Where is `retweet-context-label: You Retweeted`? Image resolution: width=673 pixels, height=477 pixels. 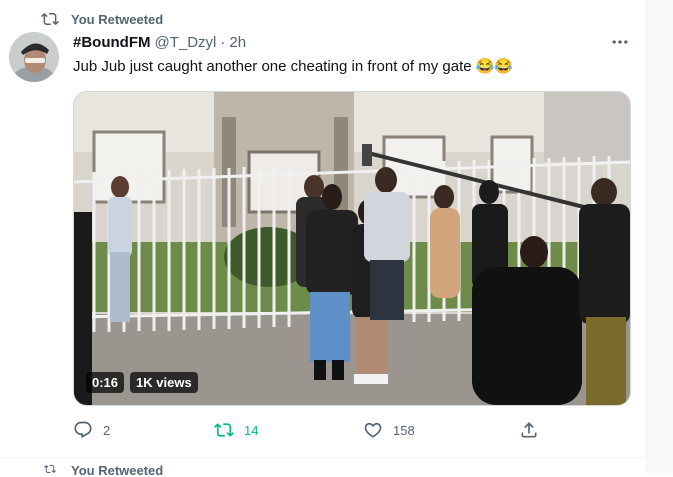
retweet-context-label: You Retweeted is located at coordinates (117, 19).